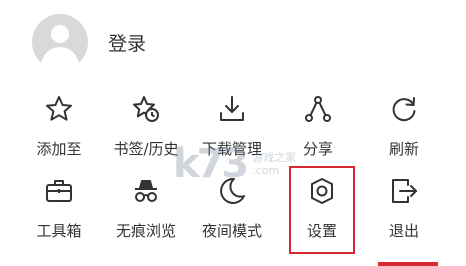  Describe the element at coordinates (146, 109) in the screenshot. I see `bookmark-history-icon` at that location.